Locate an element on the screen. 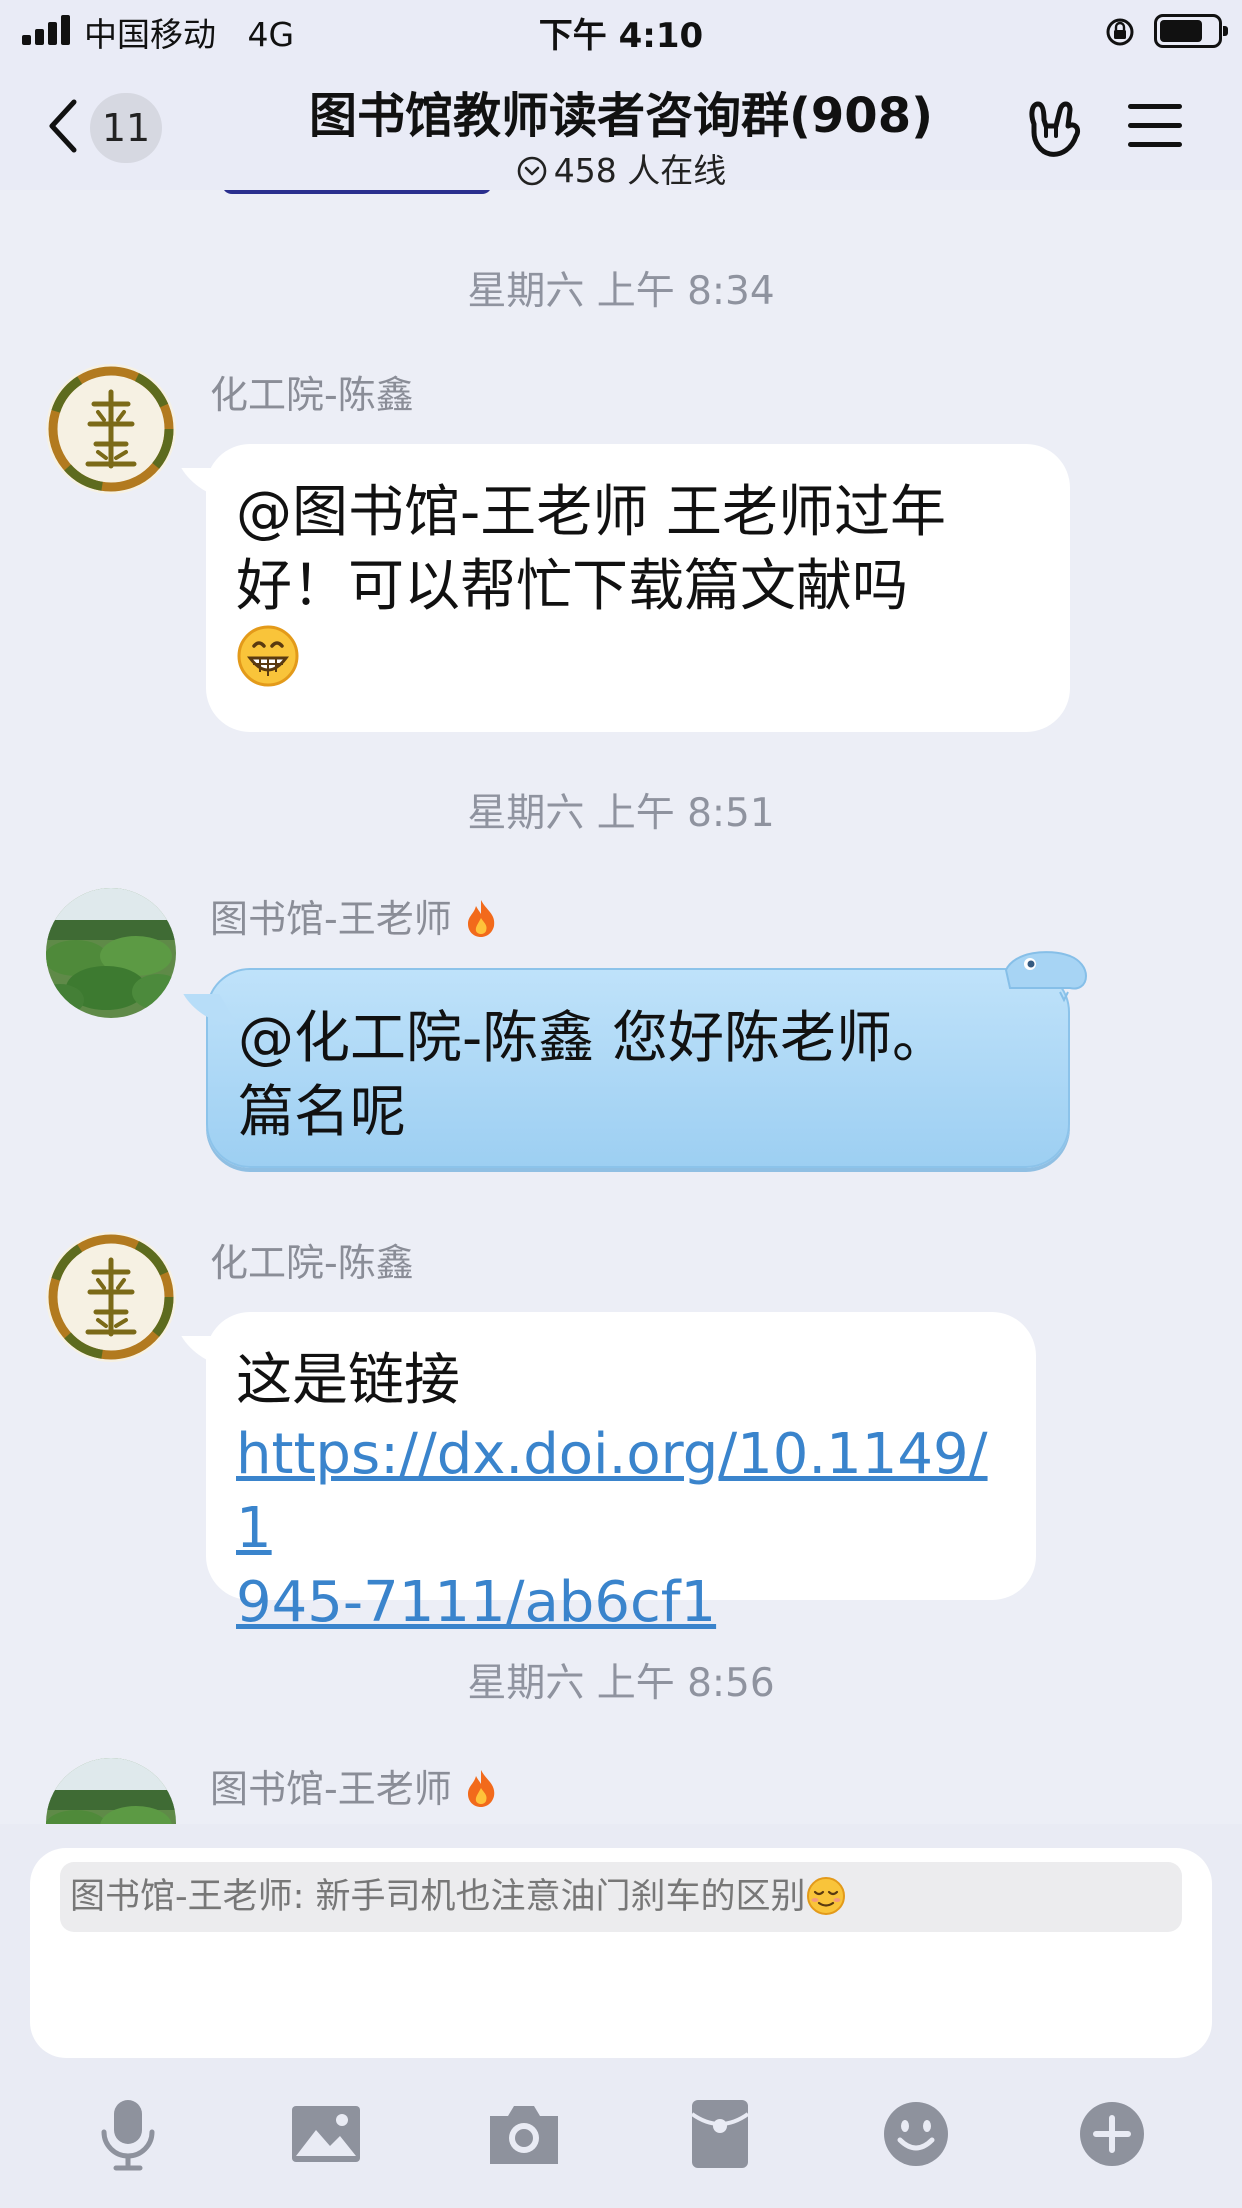 This screenshot has height=2208, width=1242. message-line: 篇名呢 is located at coordinates (322, 1112).